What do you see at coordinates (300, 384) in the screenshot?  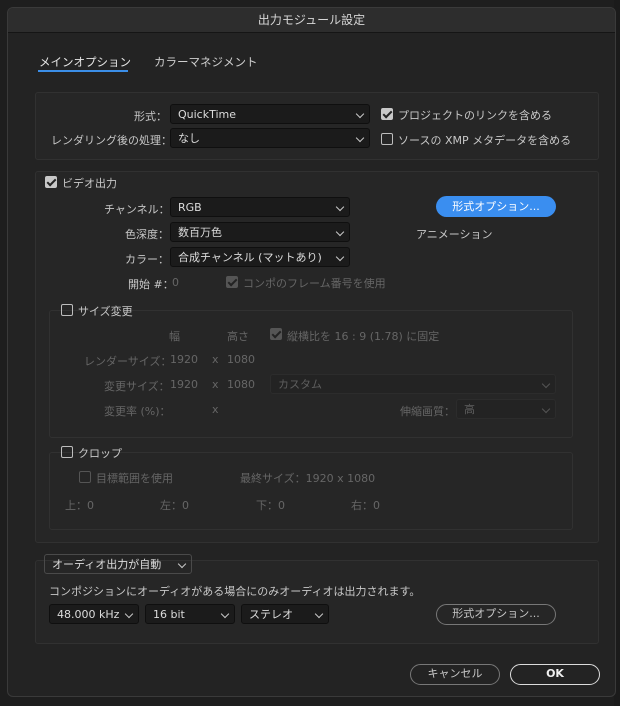 I see `resize-preset-value: カスタム` at bounding box center [300, 384].